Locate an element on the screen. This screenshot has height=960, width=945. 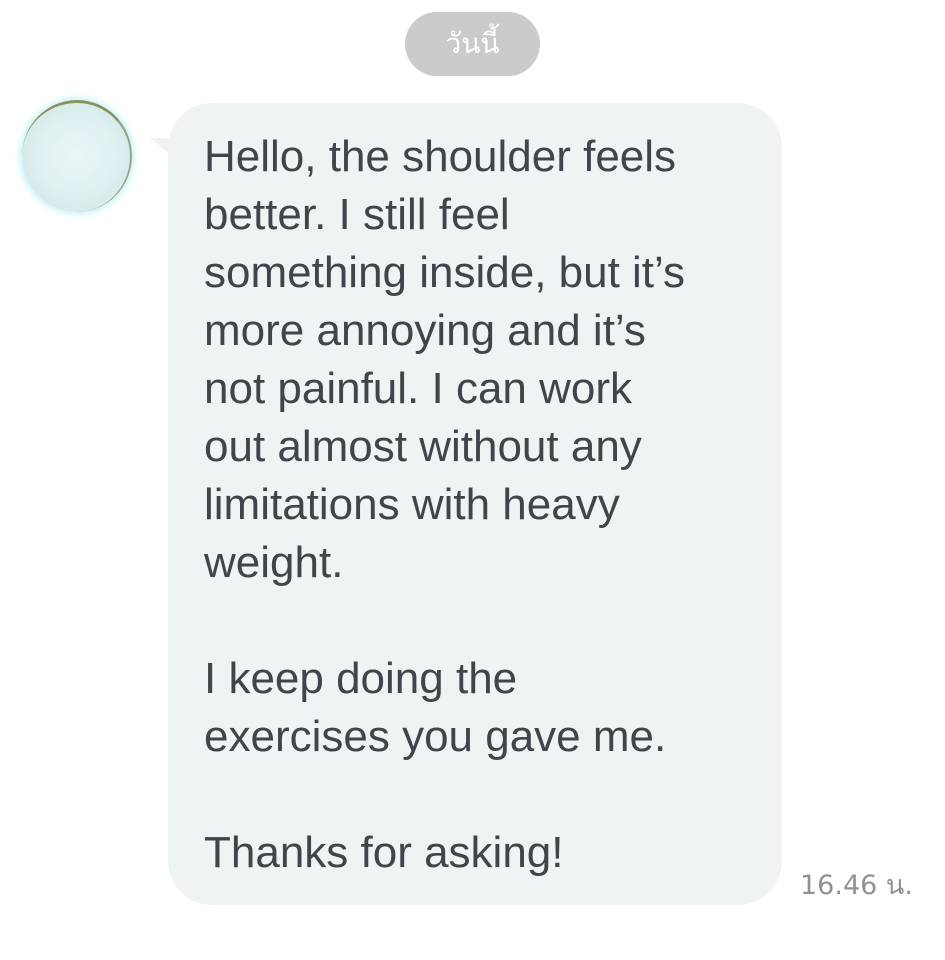
contact-avatar-icon is located at coordinates (77, 156).